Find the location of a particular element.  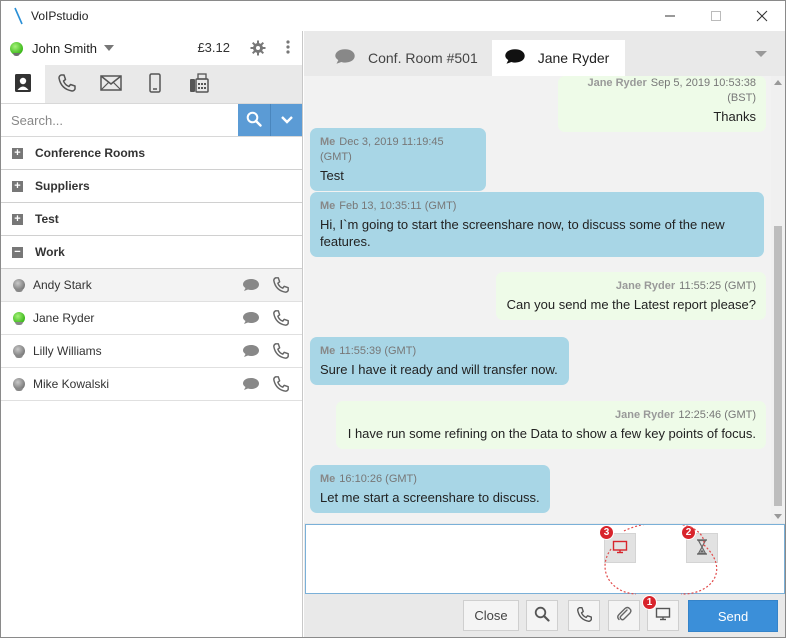

message-time: Sep 5, 2019 10:53:38 (BST) is located at coordinates (703, 90).